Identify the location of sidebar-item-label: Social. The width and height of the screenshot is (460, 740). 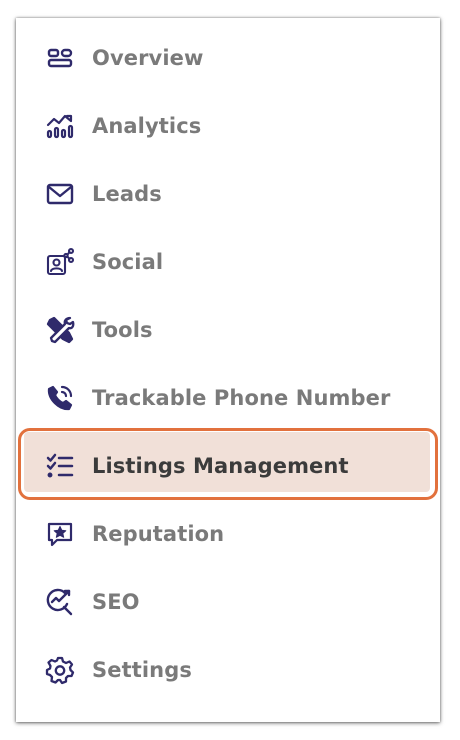
(128, 262).